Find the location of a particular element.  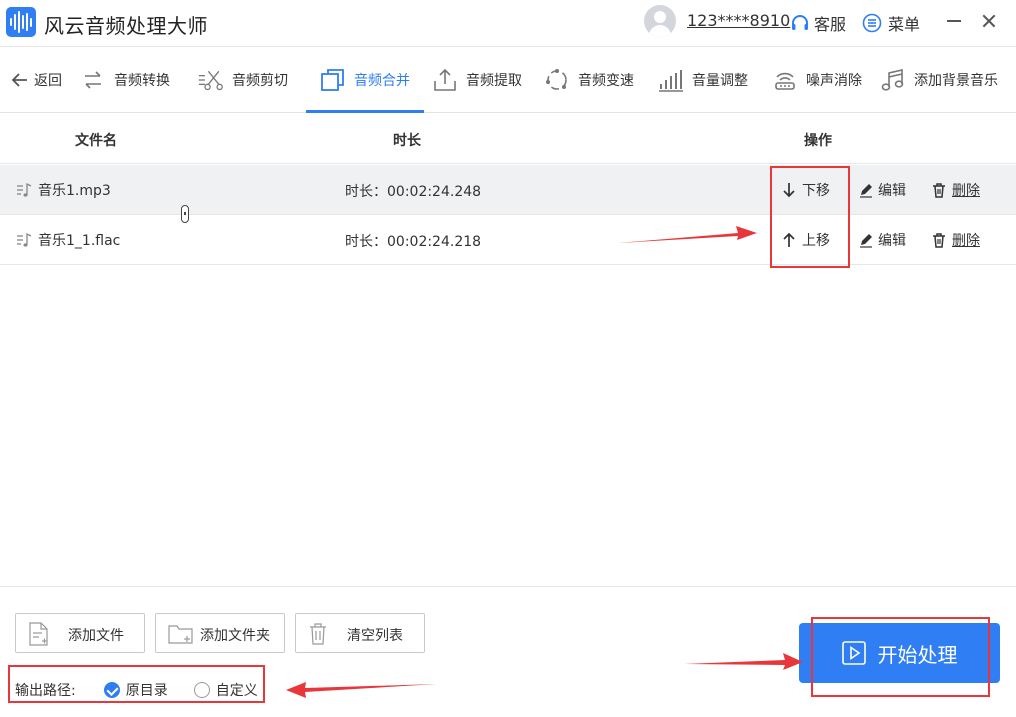

tab-volume-adjust: 音量调整 is located at coordinates (703, 80).